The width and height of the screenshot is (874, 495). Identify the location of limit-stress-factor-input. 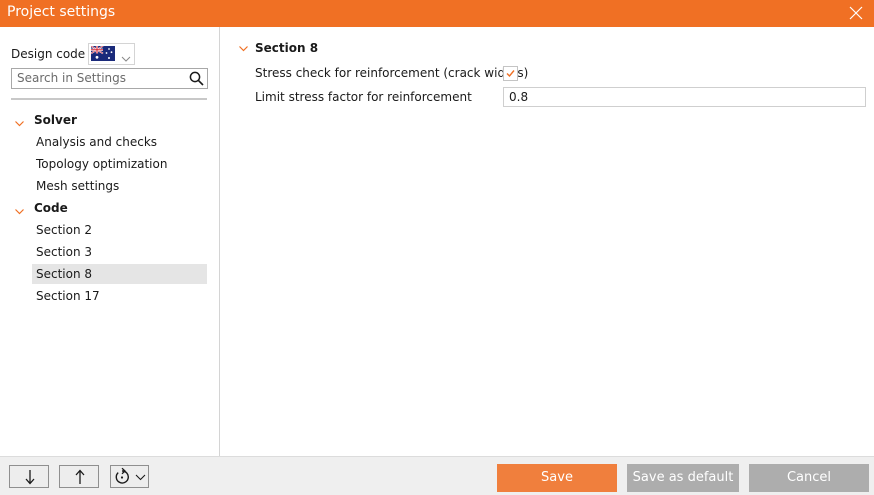
(684, 96).